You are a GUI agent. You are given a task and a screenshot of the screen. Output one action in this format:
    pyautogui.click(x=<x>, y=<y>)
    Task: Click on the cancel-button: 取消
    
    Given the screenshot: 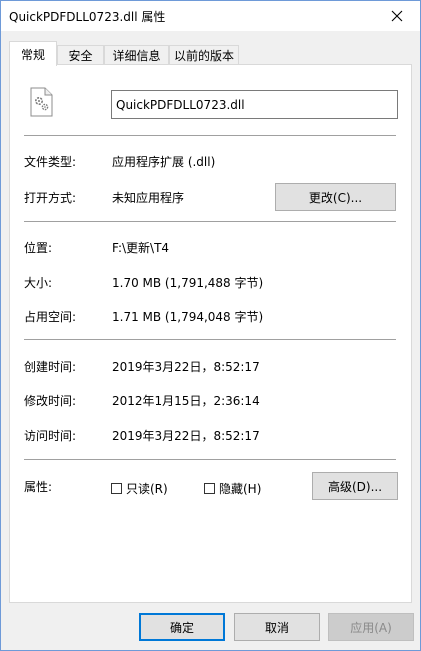 What is the action you would take?
    pyautogui.click(x=277, y=627)
    